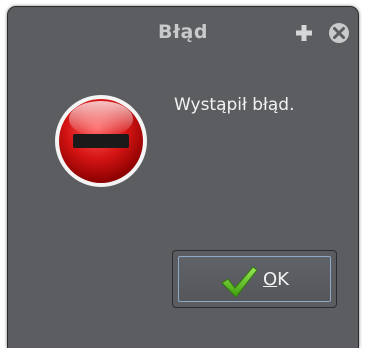 This screenshot has height=348, width=366. What do you see at coordinates (239, 282) in the screenshot?
I see `checkmark-icon` at bounding box center [239, 282].